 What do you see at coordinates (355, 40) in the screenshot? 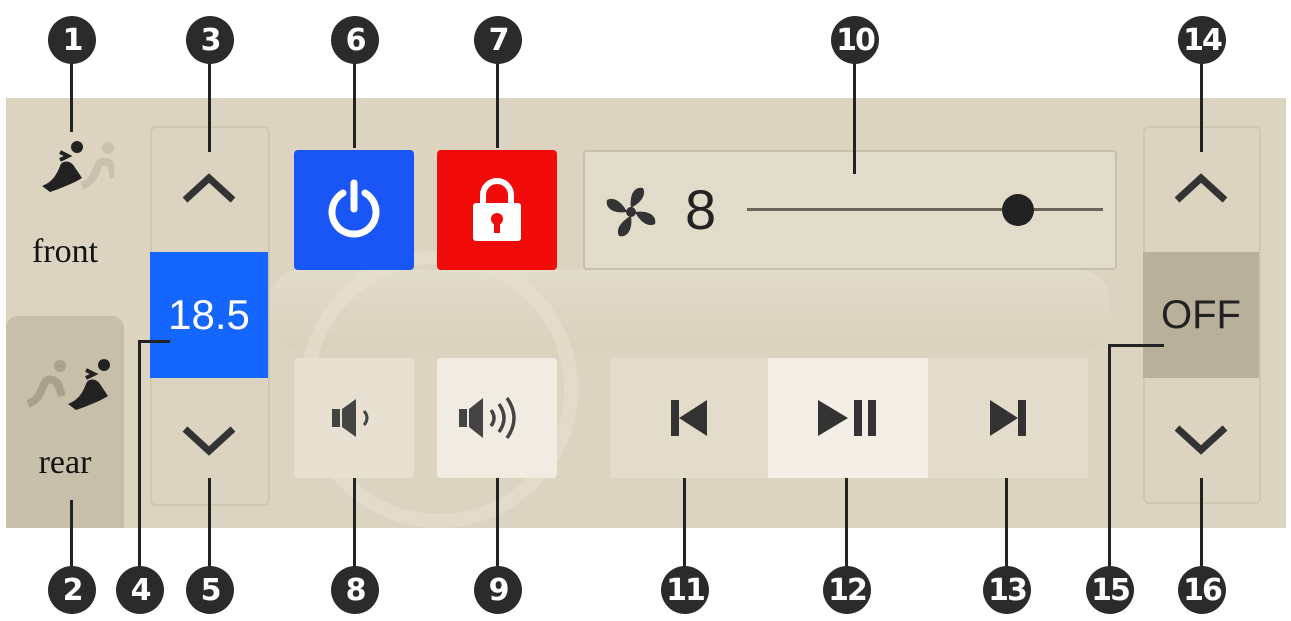
I see `callout-6: 6` at bounding box center [355, 40].